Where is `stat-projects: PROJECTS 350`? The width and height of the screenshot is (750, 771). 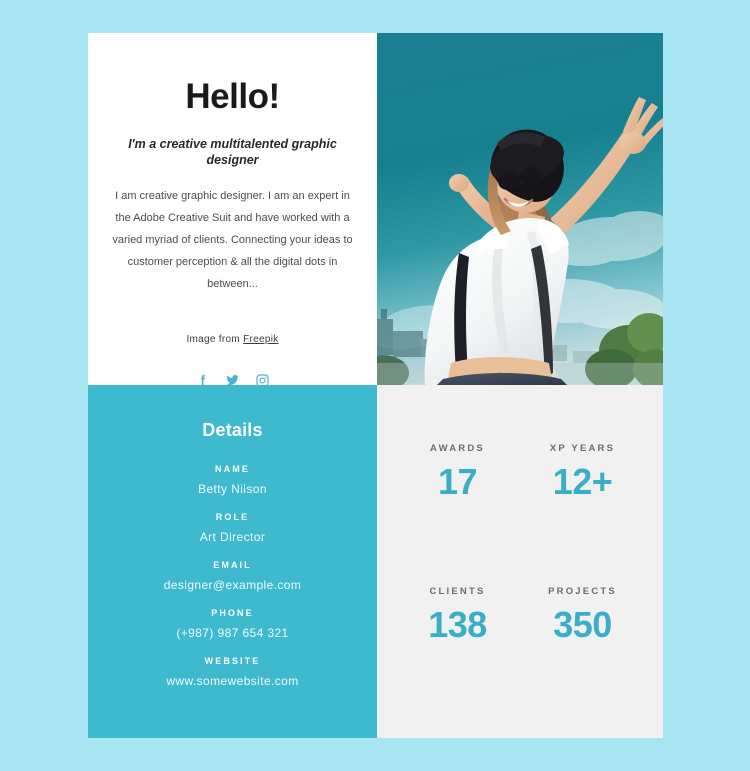 stat-projects: PROJECTS 350 is located at coordinates (582, 637).